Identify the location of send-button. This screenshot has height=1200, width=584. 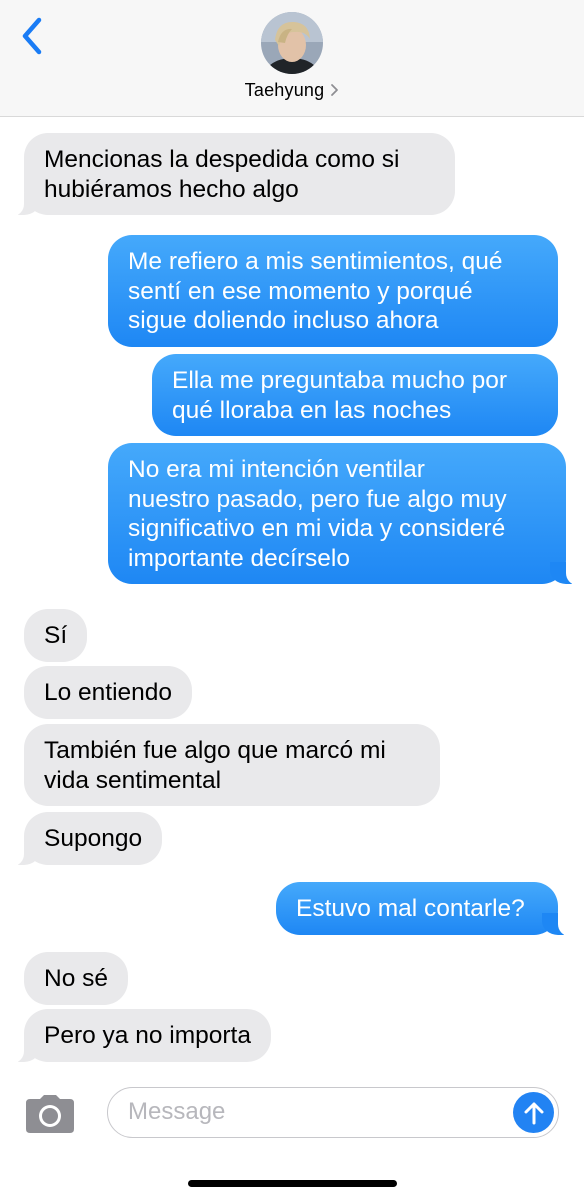
(533, 1112).